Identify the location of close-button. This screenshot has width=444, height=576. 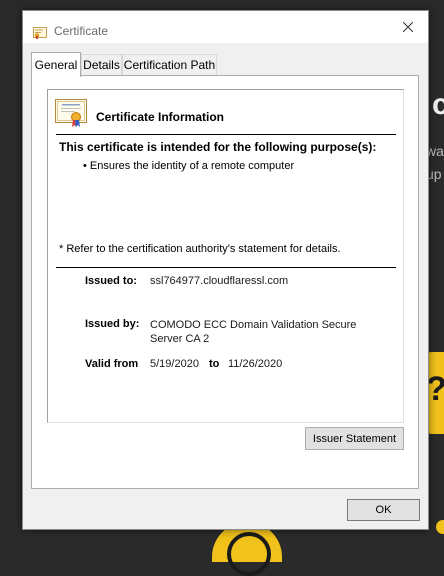
(408, 27).